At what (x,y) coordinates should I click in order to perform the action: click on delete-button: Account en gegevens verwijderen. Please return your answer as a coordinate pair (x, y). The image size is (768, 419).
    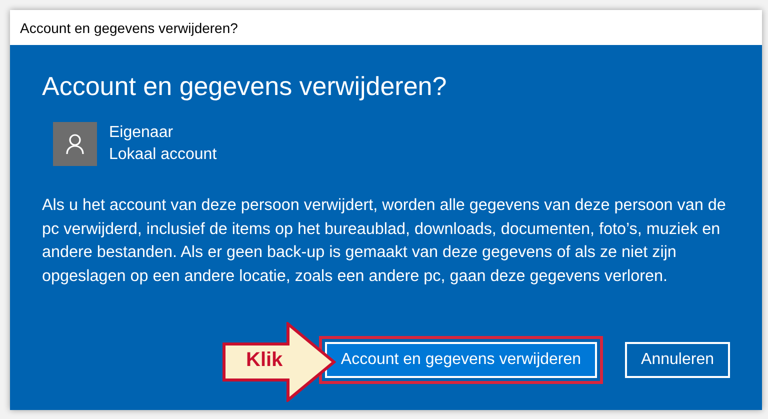
    Looking at the image, I should click on (461, 360).